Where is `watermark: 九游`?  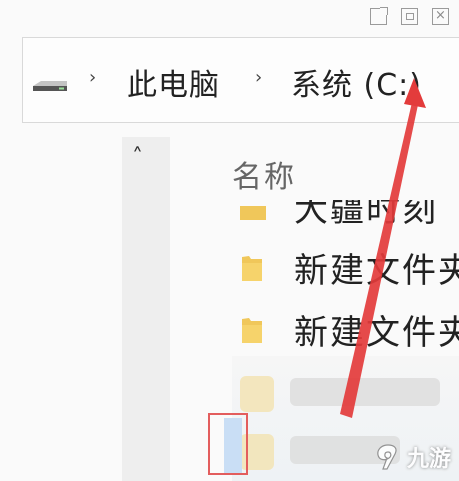
watermark: 九游 is located at coordinates (412, 457).